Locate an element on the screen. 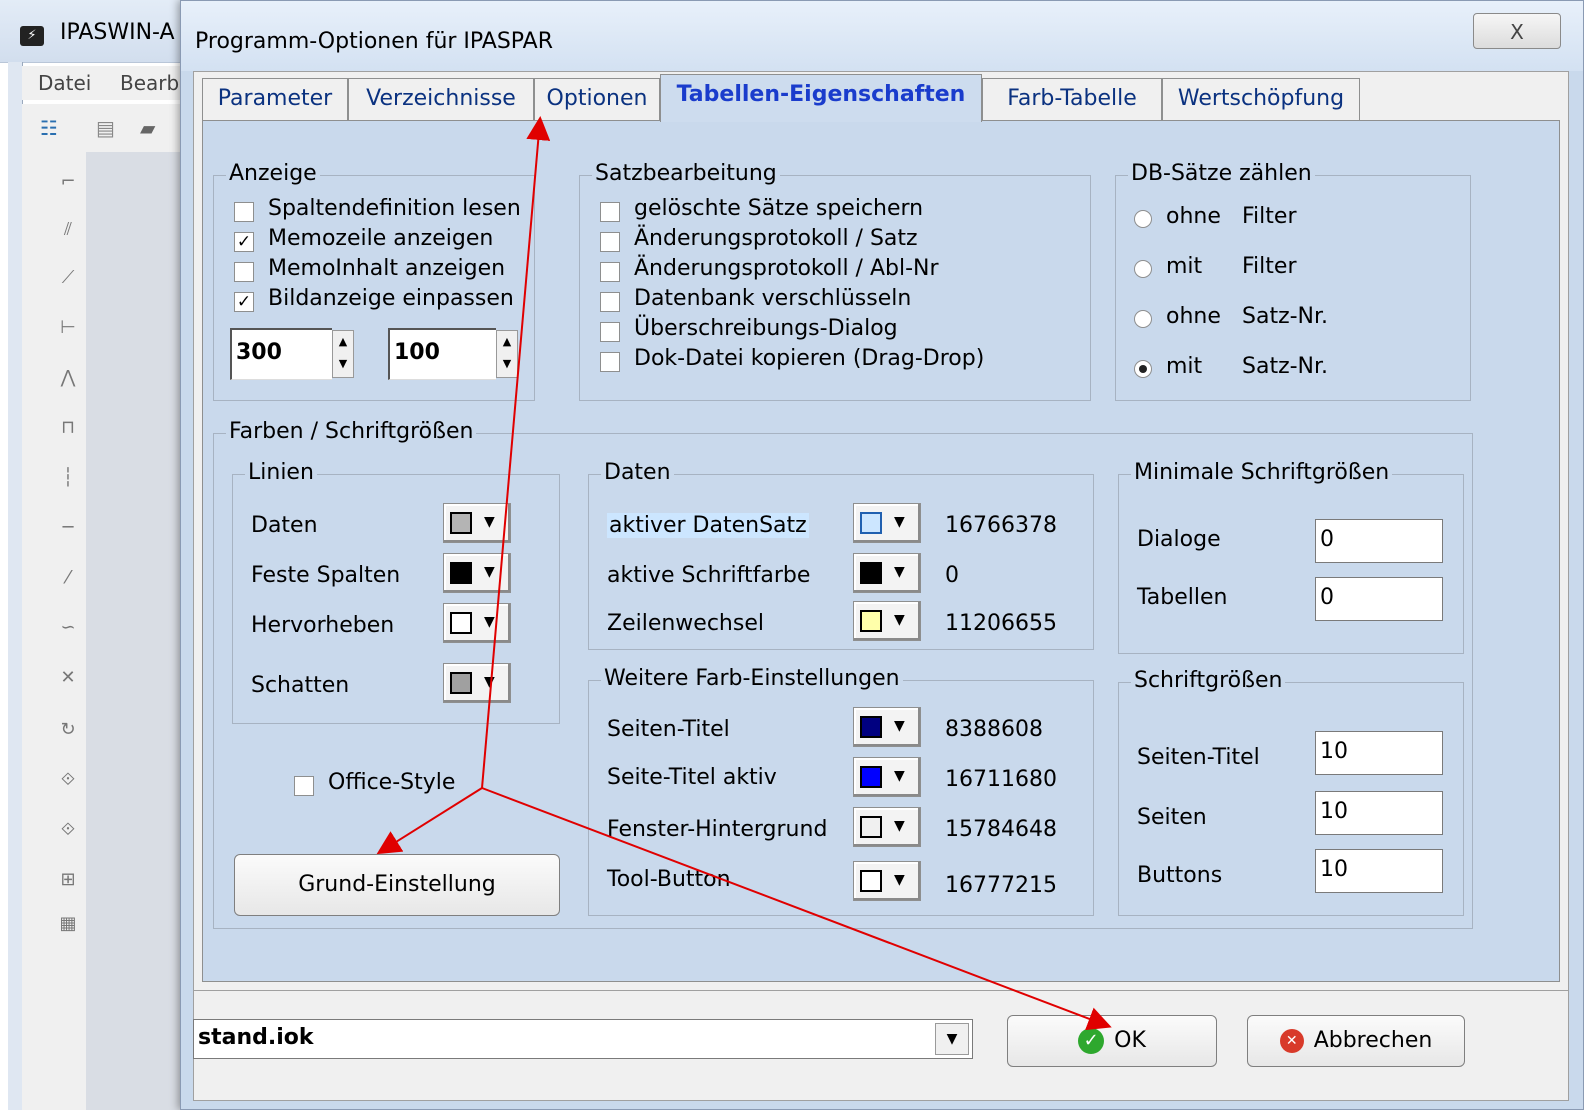 The width and height of the screenshot is (1584, 1110). arrow-to-grund-einstellung is located at coordinates (429, 821).